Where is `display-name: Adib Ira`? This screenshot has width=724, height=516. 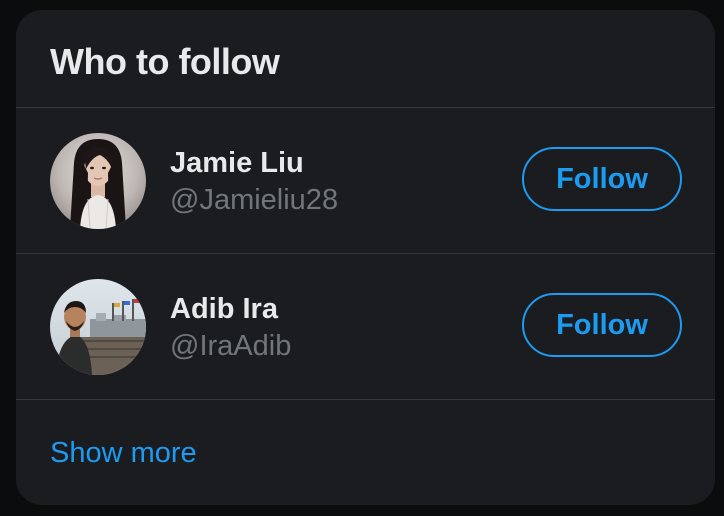 display-name: Adib Ira is located at coordinates (230, 309).